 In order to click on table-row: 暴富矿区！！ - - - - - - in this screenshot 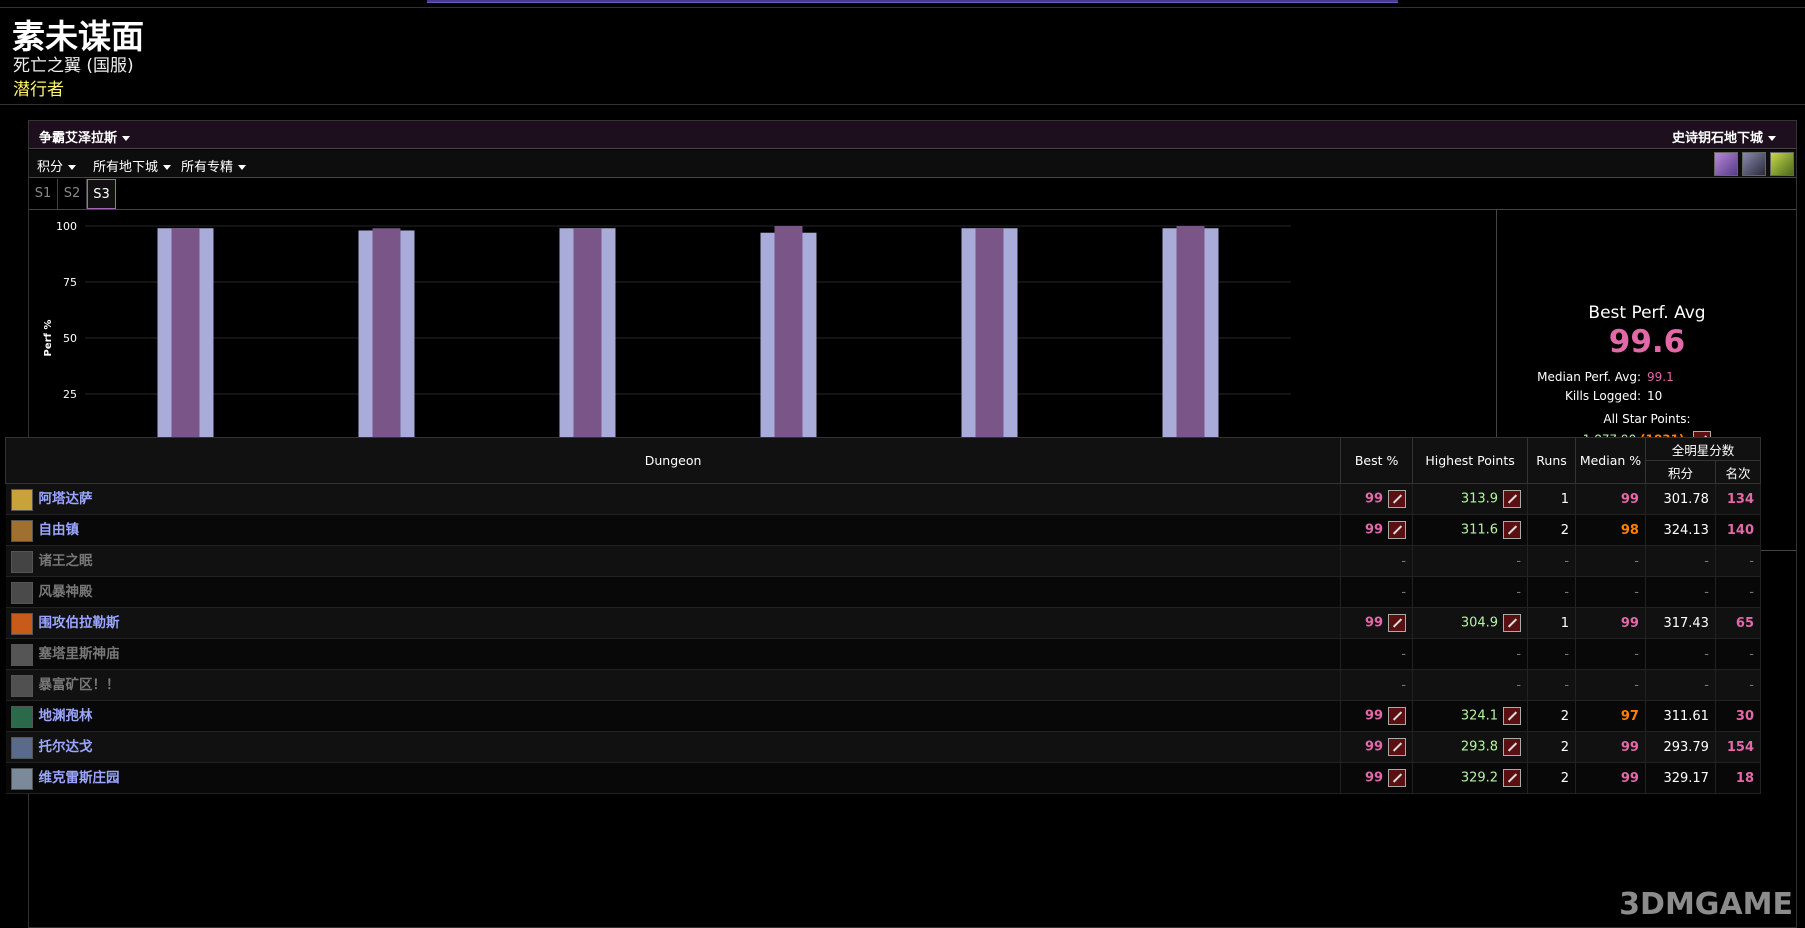, I will do `click(883, 685)`.